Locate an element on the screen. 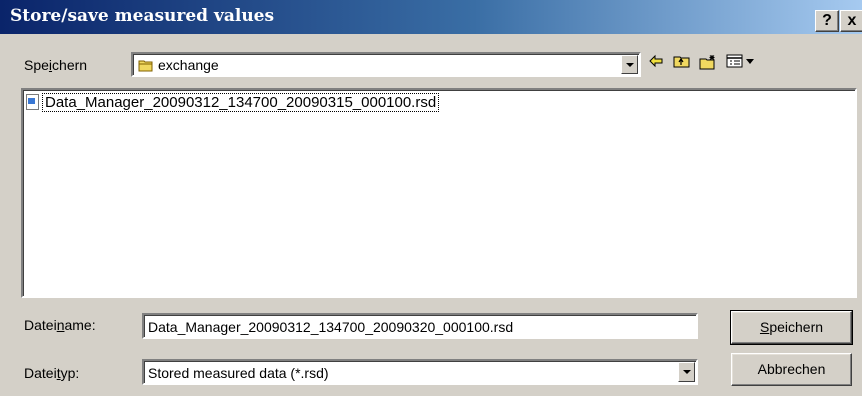 Image resolution: width=862 pixels, height=396 pixels. save-button: Speichern is located at coordinates (791, 327).